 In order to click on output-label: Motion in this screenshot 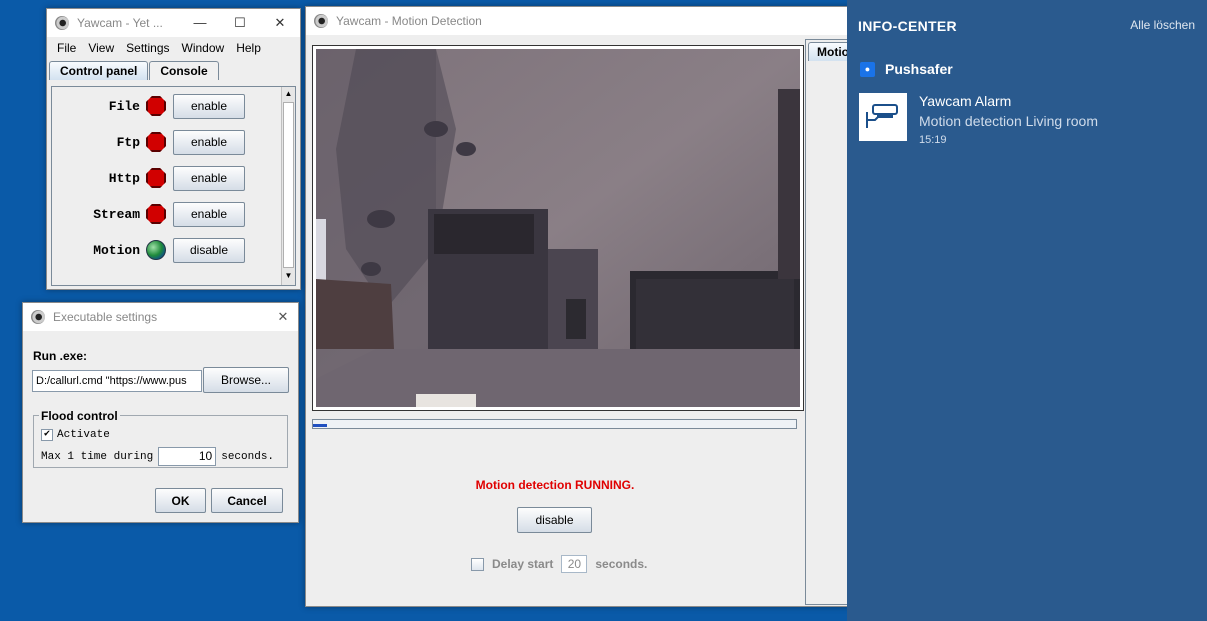, I will do `click(116, 250)`.